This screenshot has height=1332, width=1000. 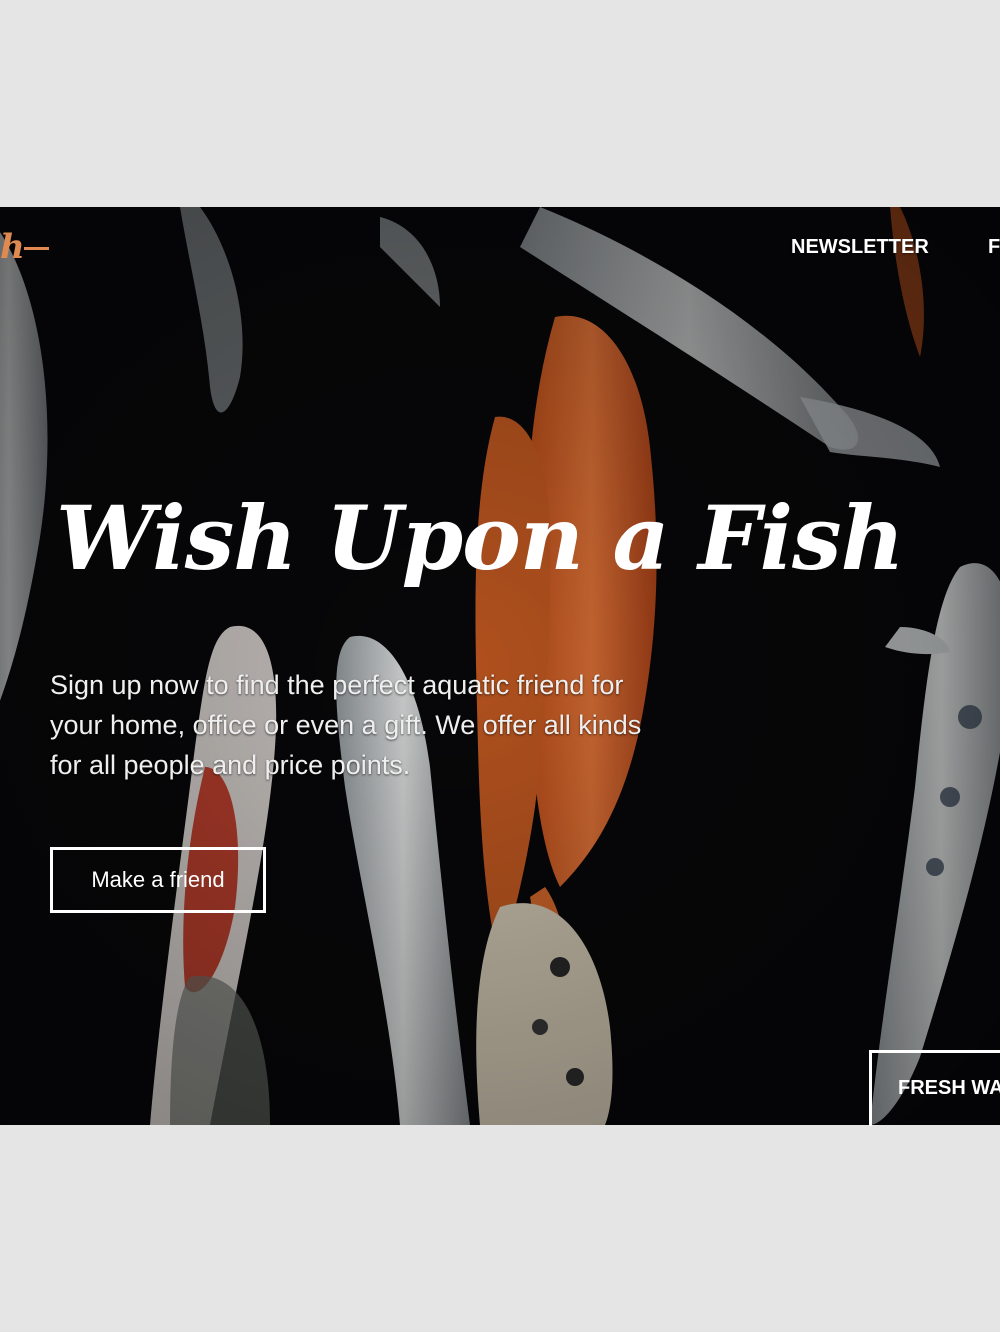 I want to click on fresh-water-tab: FRESH WA, so click(x=934, y=1088).